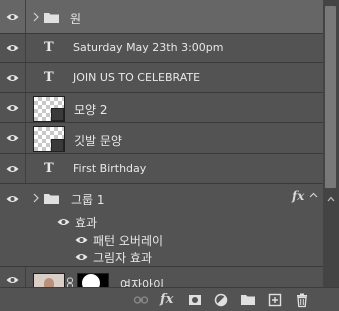 This screenshot has height=311, width=339. I want to click on layers-scrollbar, so click(331, 143).